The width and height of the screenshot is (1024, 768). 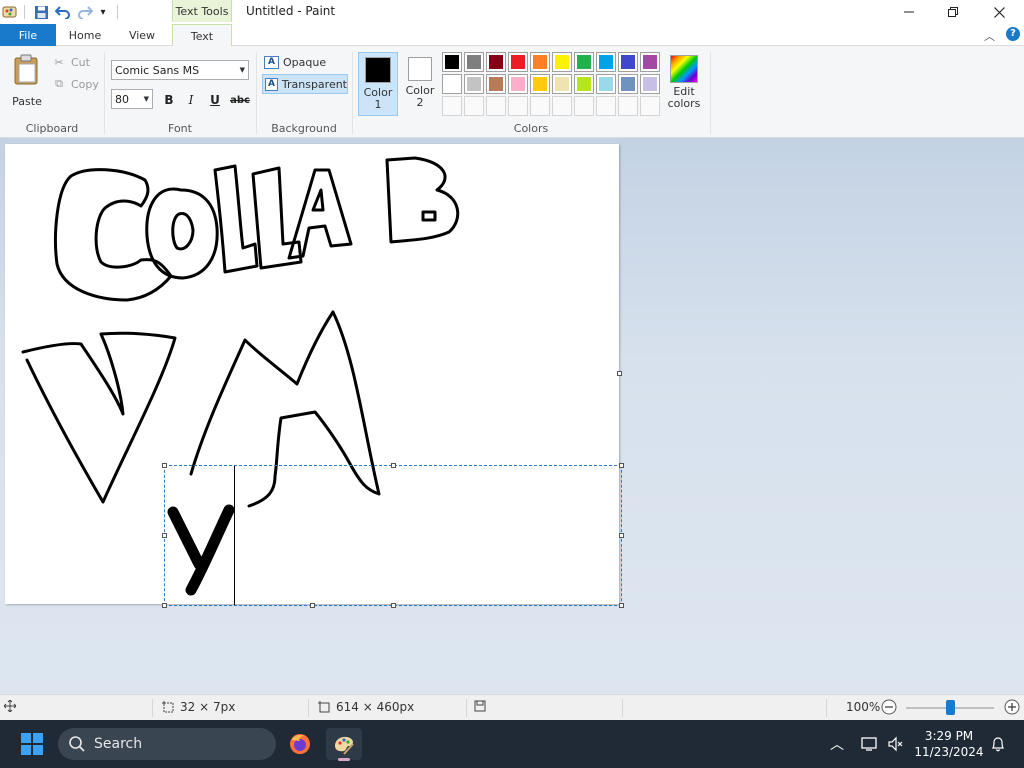 What do you see at coordinates (240, 100) in the screenshot?
I see `strikethrough-button: abc` at bounding box center [240, 100].